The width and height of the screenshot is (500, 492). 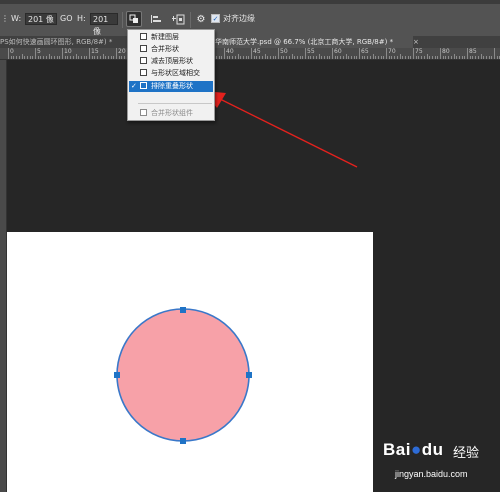 What do you see at coordinates (39, 51) in the screenshot?
I see `ruler-label: 5` at bounding box center [39, 51].